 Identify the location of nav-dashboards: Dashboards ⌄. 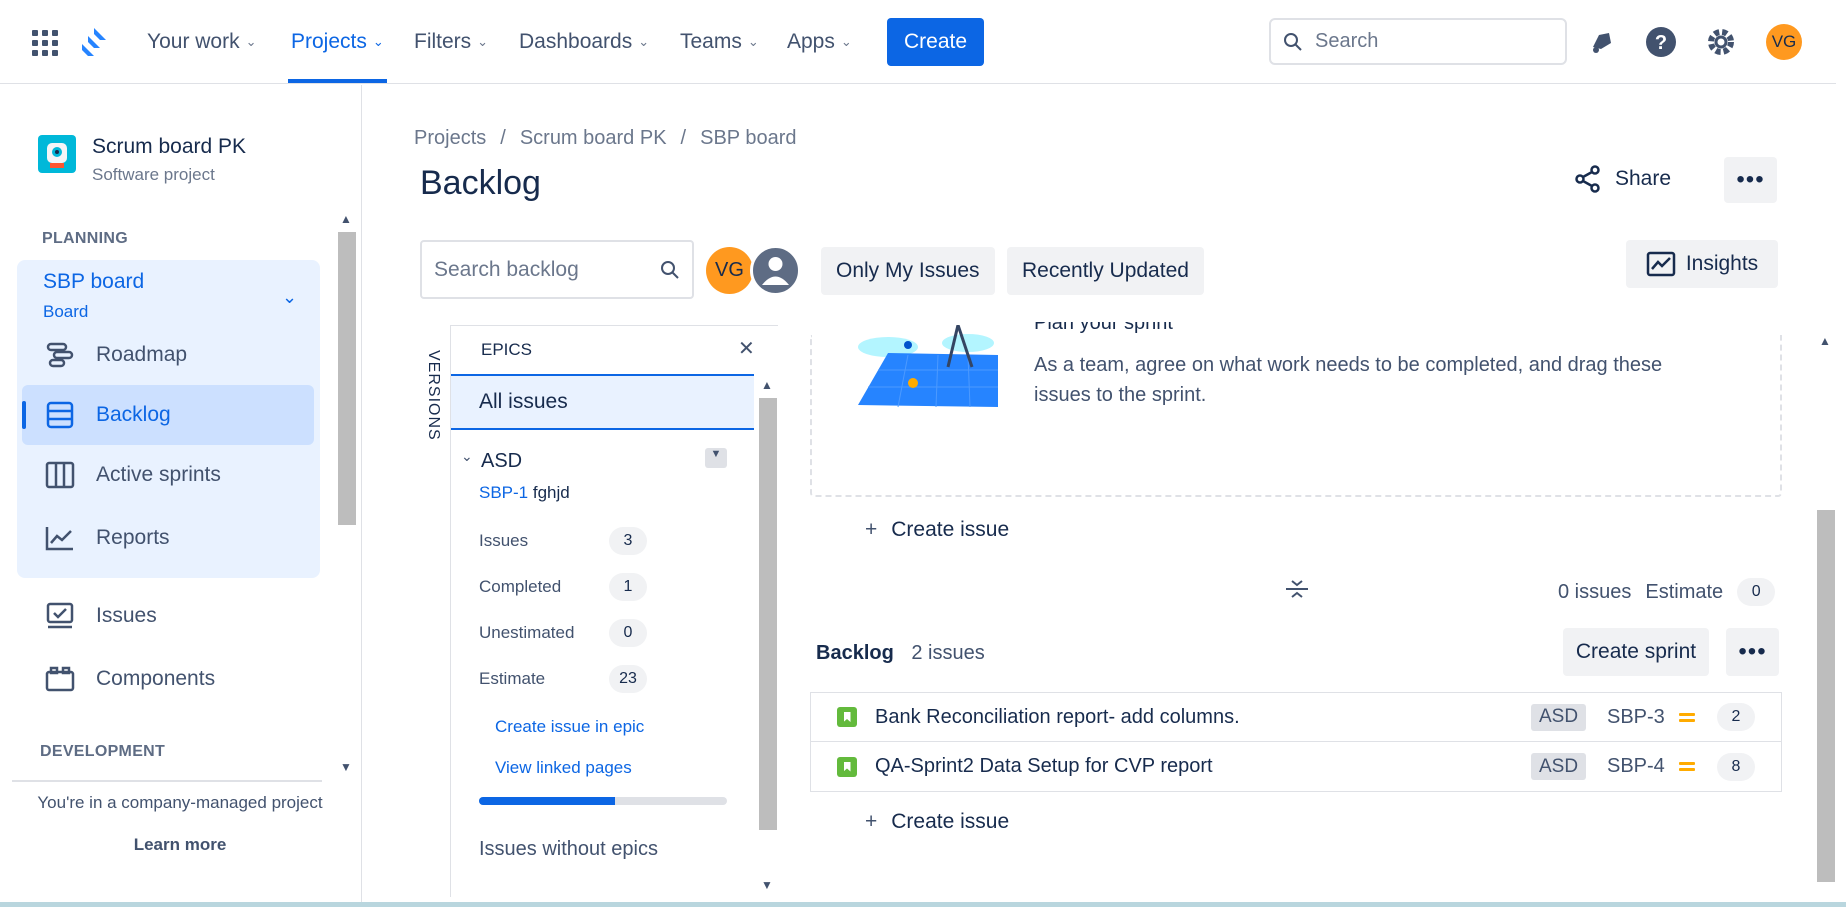
(584, 42).